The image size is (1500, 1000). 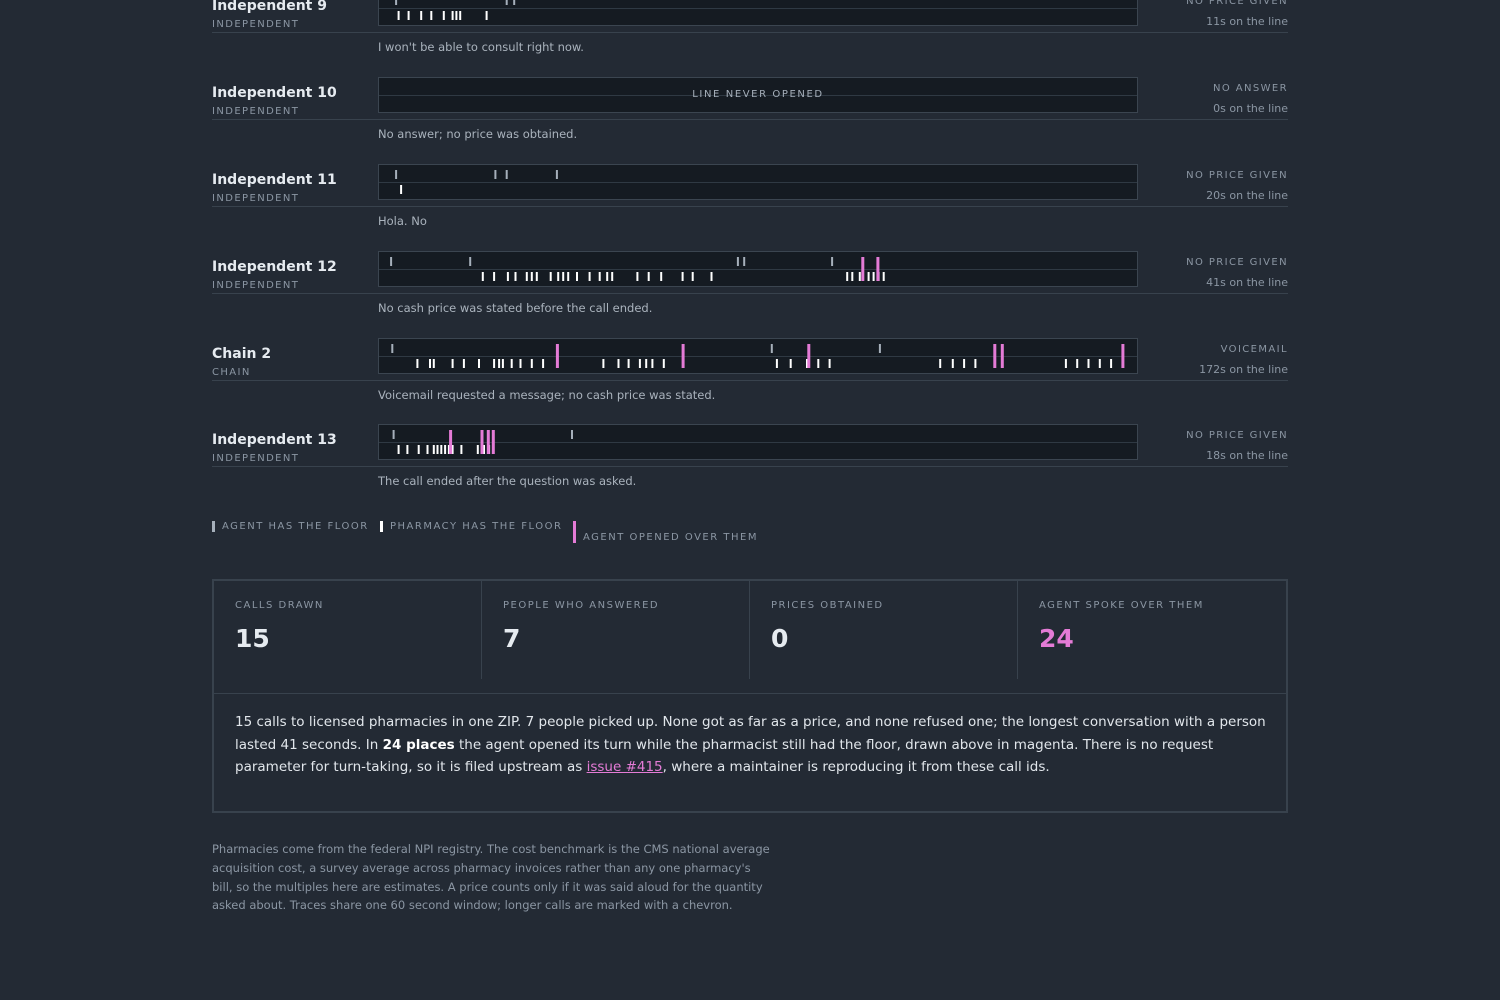 I want to click on legend-pharmacy: PHARMACY HAS THE FLOOR, so click(x=471, y=526).